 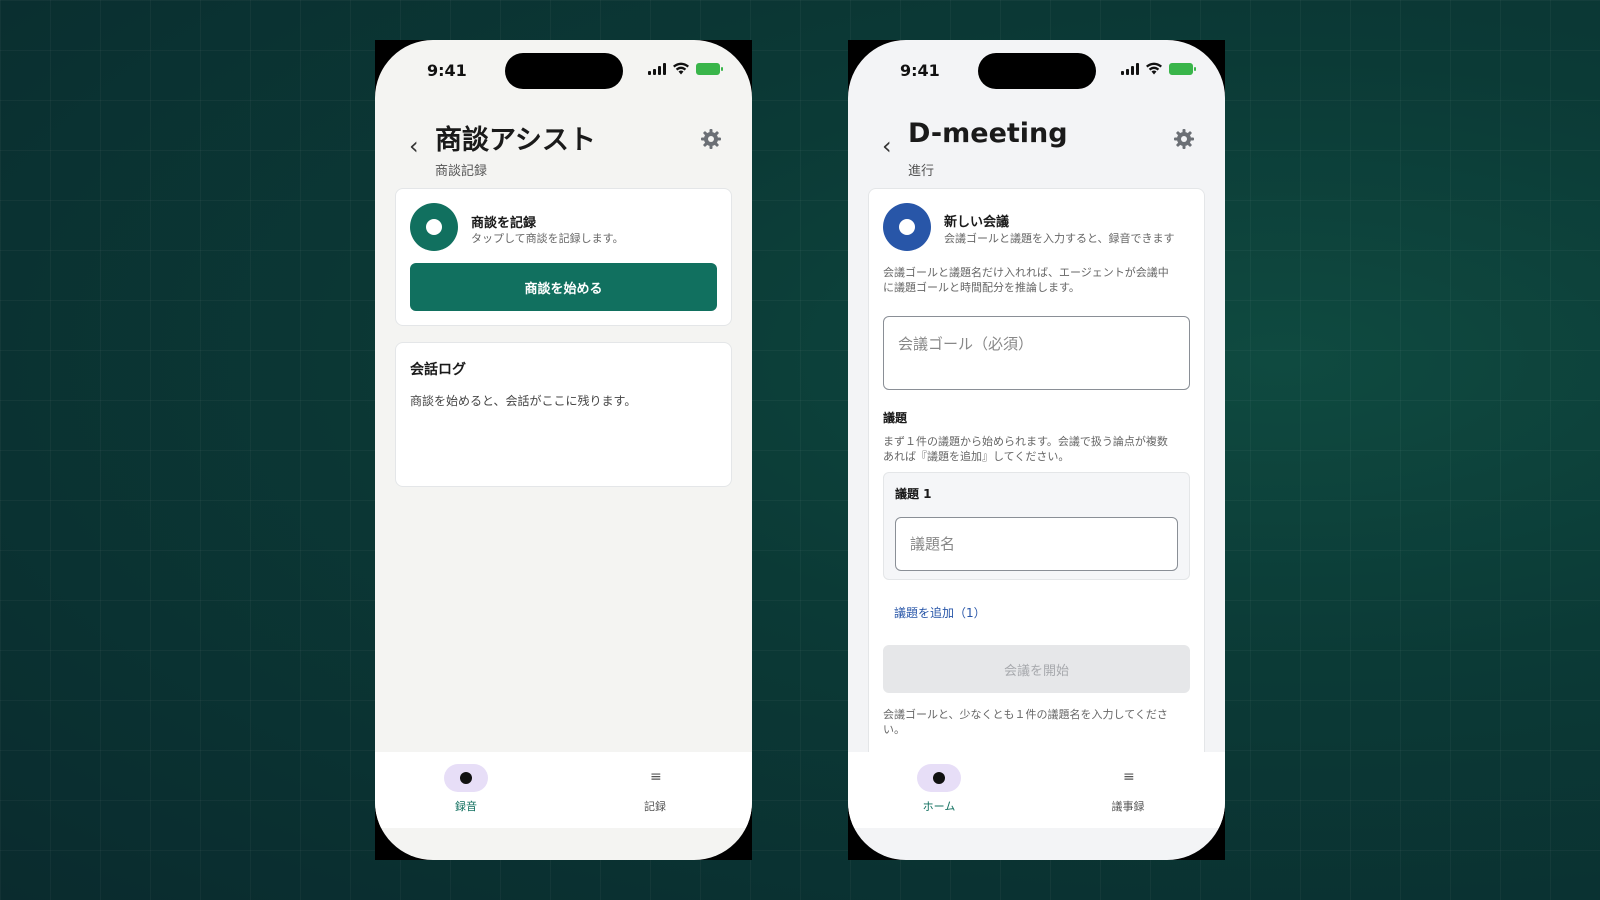 What do you see at coordinates (438, 370) in the screenshot?
I see `conversation-log-title: 会話ログ` at bounding box center [438, 370].